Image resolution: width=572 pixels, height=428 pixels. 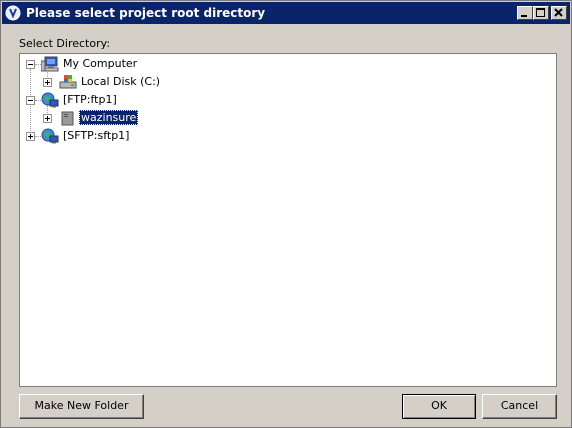 I want to click on title-bar: Please select project root directory, so click(x=286, y=13).